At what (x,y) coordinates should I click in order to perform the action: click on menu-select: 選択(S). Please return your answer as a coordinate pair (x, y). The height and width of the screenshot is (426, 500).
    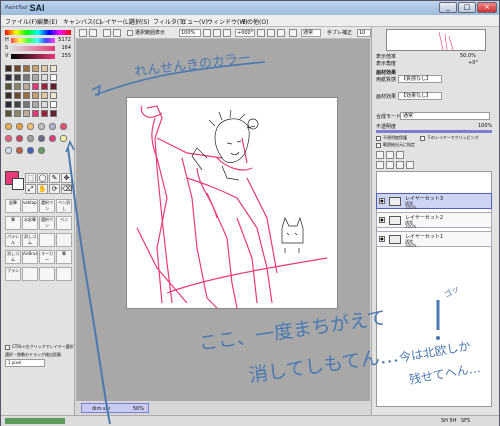
    Looking at the image, I should click on (139, 21).